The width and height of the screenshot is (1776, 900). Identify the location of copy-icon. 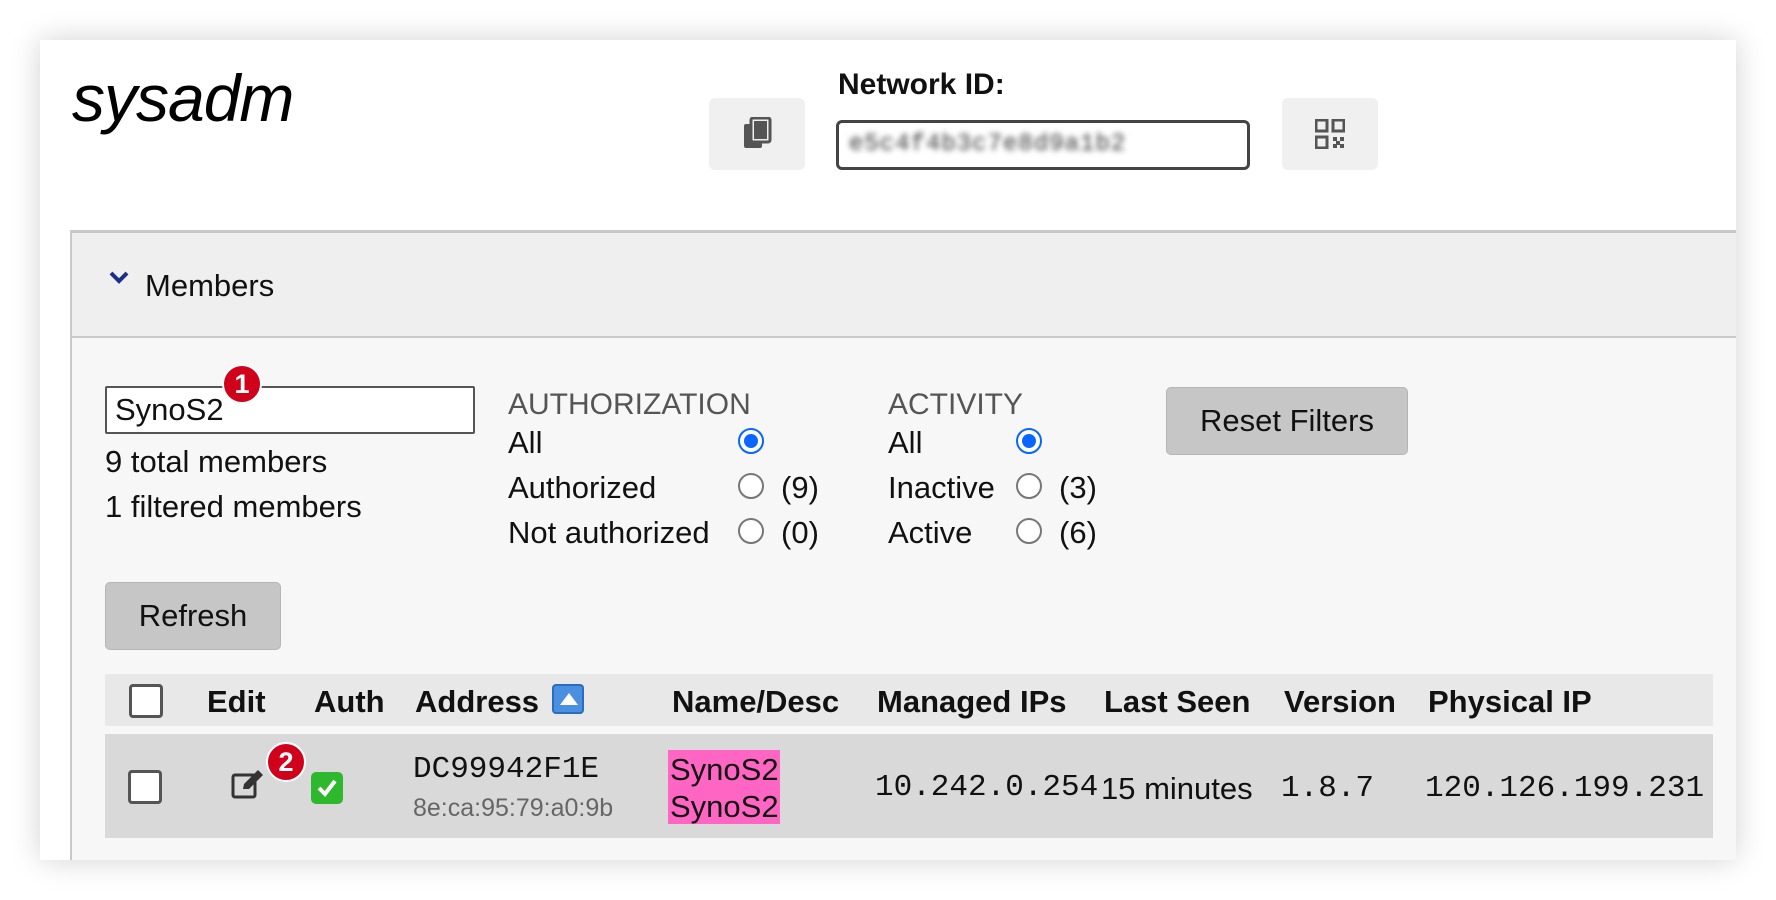
(758, 132).